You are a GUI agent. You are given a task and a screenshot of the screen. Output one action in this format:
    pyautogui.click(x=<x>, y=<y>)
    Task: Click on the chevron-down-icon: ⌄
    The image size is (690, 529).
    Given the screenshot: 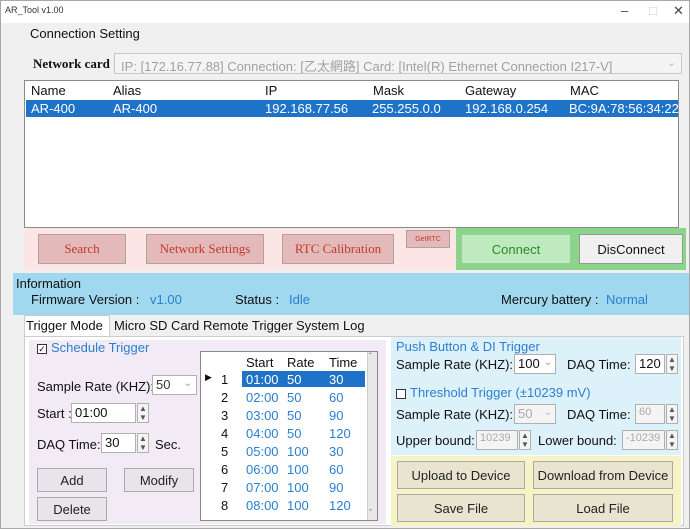 What is the action you would take?
    pyautogui.click(x=187, y=383)
    